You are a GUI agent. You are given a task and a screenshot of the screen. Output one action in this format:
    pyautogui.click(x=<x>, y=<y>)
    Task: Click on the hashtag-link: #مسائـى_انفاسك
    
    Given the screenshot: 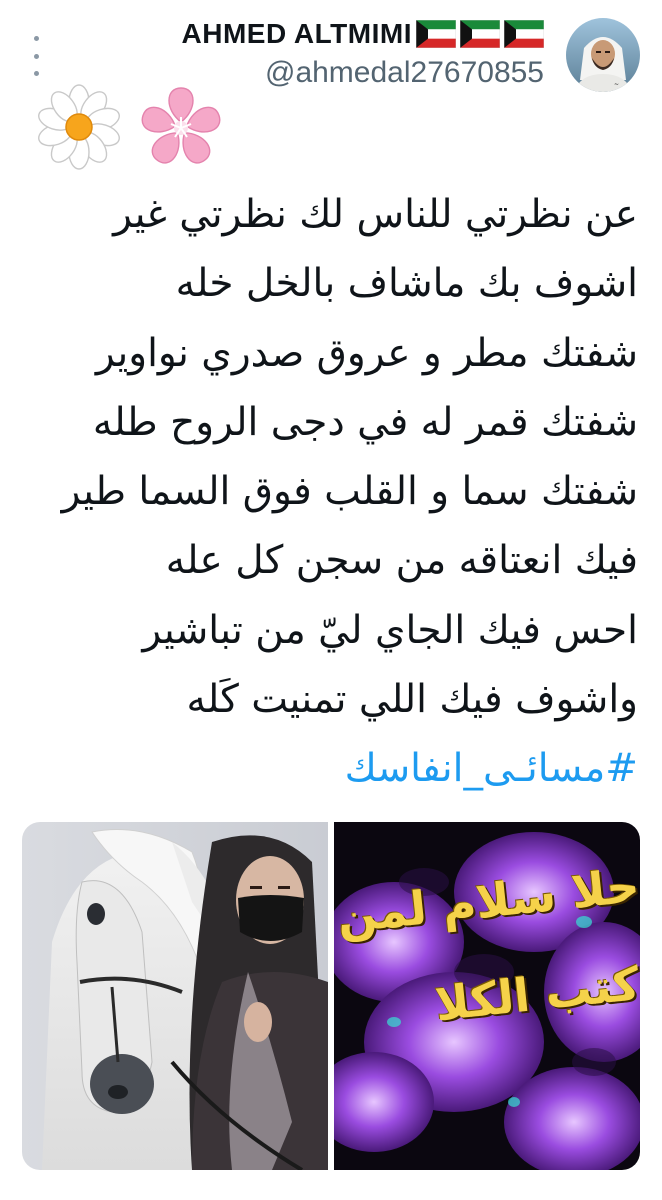 What is the action you would take?
    pyautogui.click(x=338, y=768)
    